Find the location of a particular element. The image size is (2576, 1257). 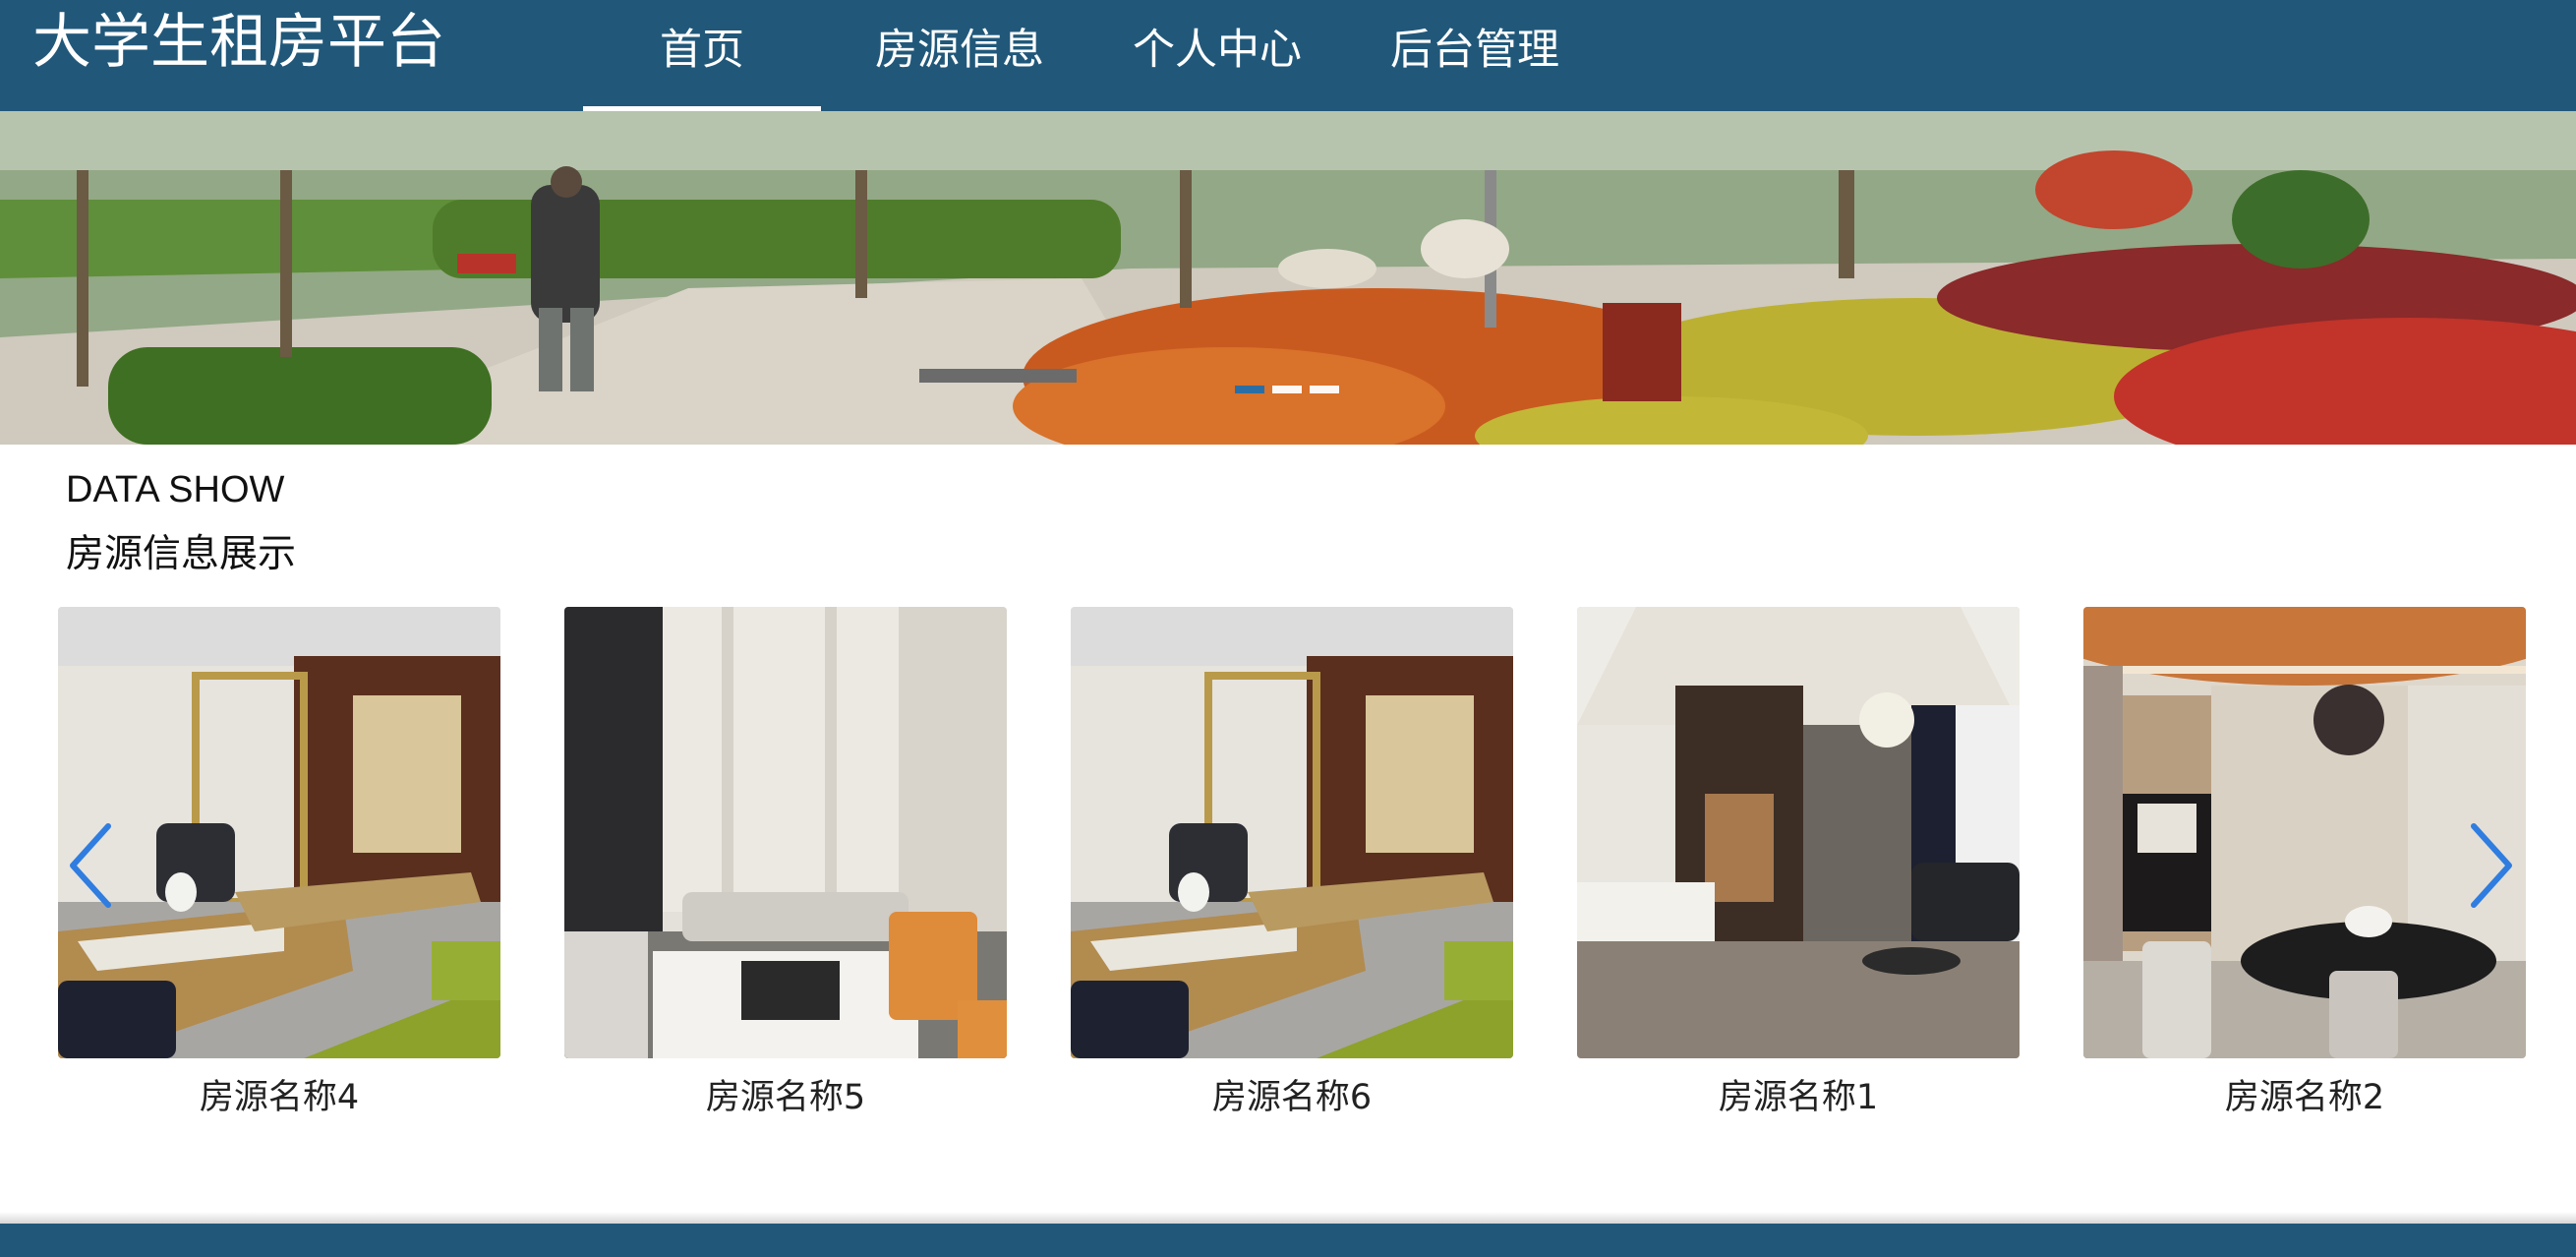

nav-item-admin: 后台管理 is located at coordinates (1475, 55).